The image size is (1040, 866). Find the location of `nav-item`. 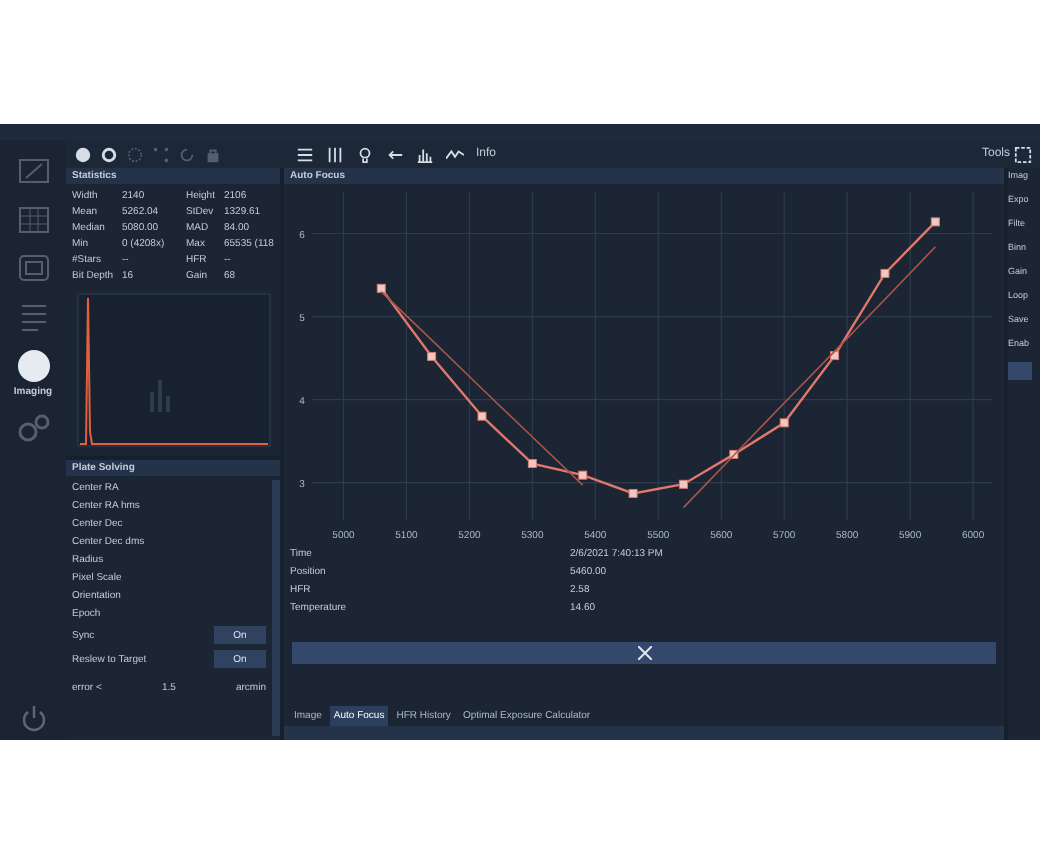

nav-item is located at coordinates (33, 428).